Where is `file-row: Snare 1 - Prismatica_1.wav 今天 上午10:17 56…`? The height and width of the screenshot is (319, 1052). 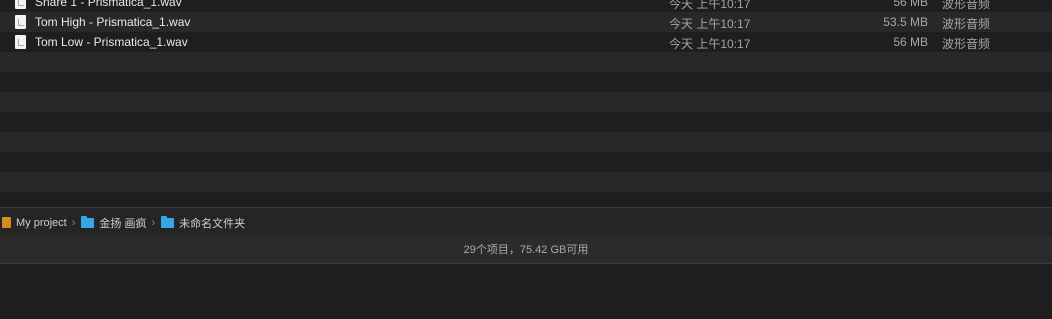
file-row: Snare 1 - Prismatica_1.wav 今天 上午10:17 56… is located at coordinates (526, 6).